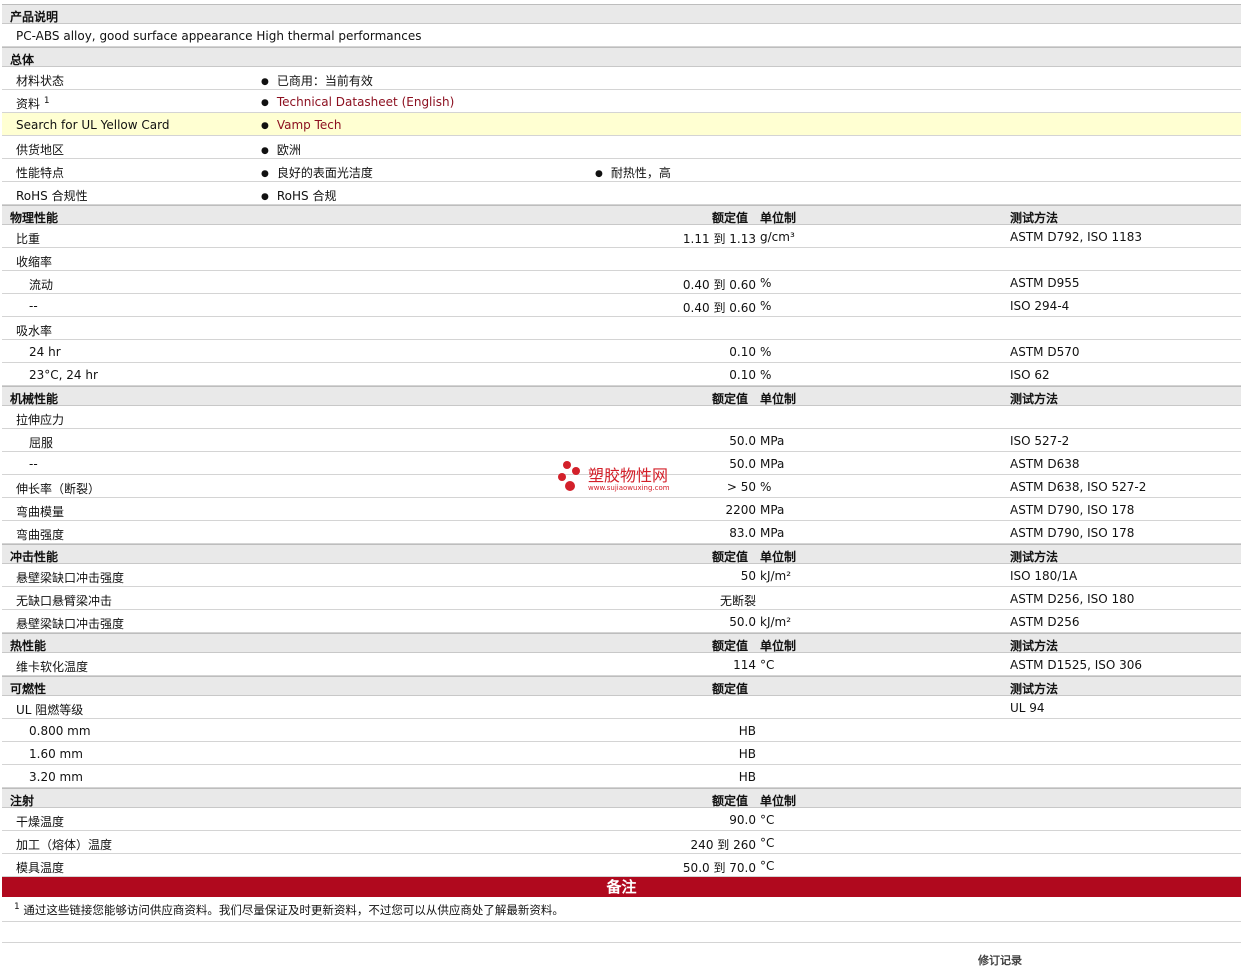  What do you see at coordinates (748, 576) in the screenshot?
I see `row-value: 50` at bounding box center [748, 576].